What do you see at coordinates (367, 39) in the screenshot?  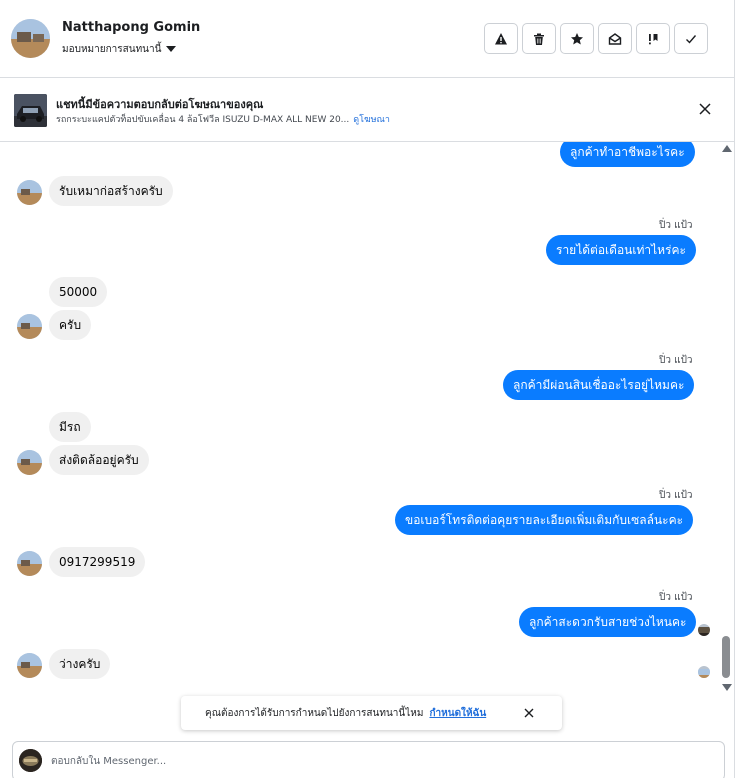 I see `conversation-header: Natthapong Gomin มอบหมายการสนทนานี้` at bounding box center [367, 39].